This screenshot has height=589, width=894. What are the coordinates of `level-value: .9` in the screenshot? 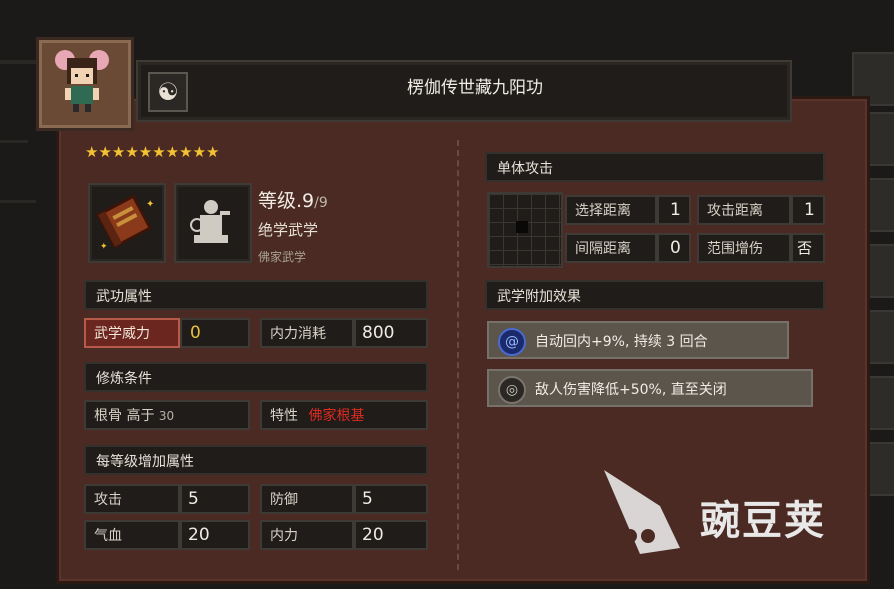 It's located at (305, 201).